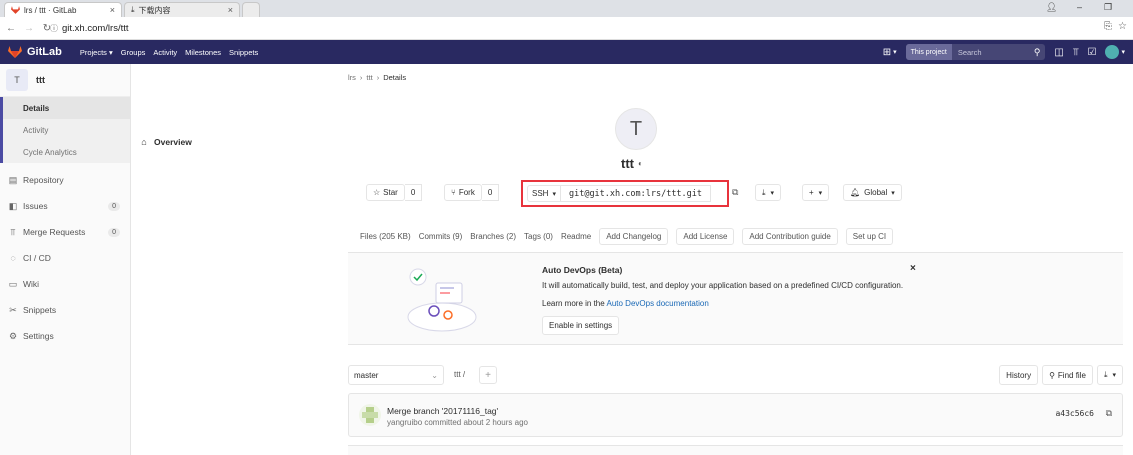 The width and height of the screenshot is (1133, 455). What do you see at coordinates (490, 192) in the screenshot?
I see `fork-count: 0` at bounding box center [490, 192].